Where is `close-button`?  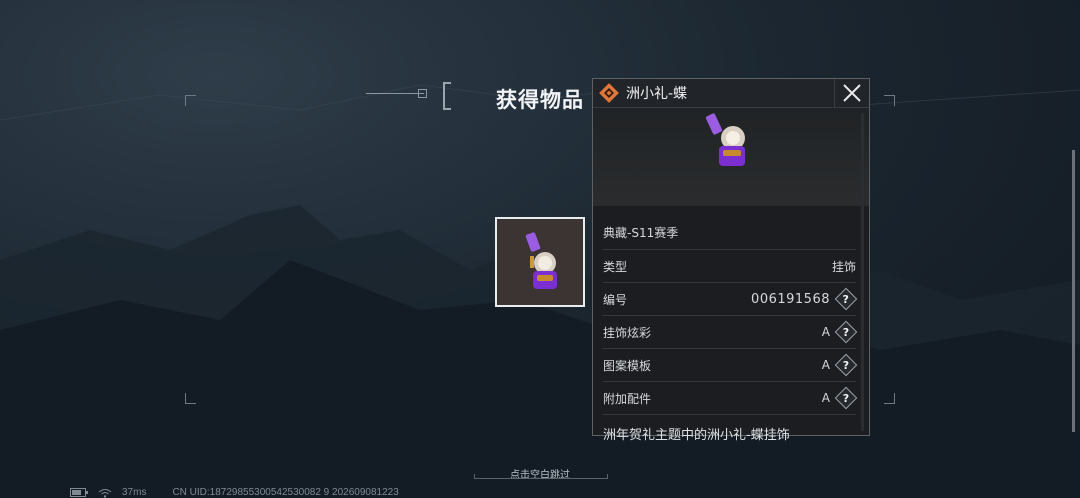 close-button is located at coordinates (851, 93).